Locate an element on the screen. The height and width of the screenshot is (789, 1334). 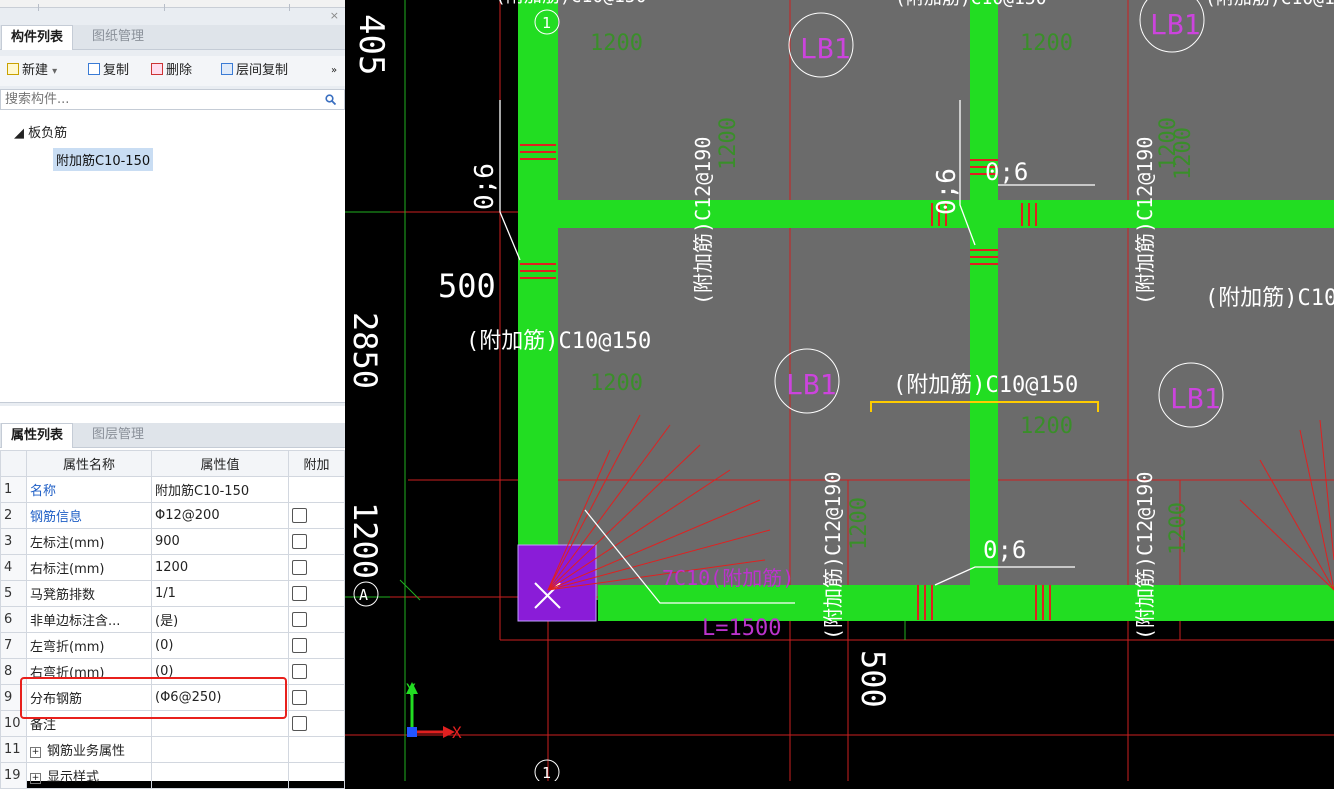
search-input is located at coordinates (155, 99).